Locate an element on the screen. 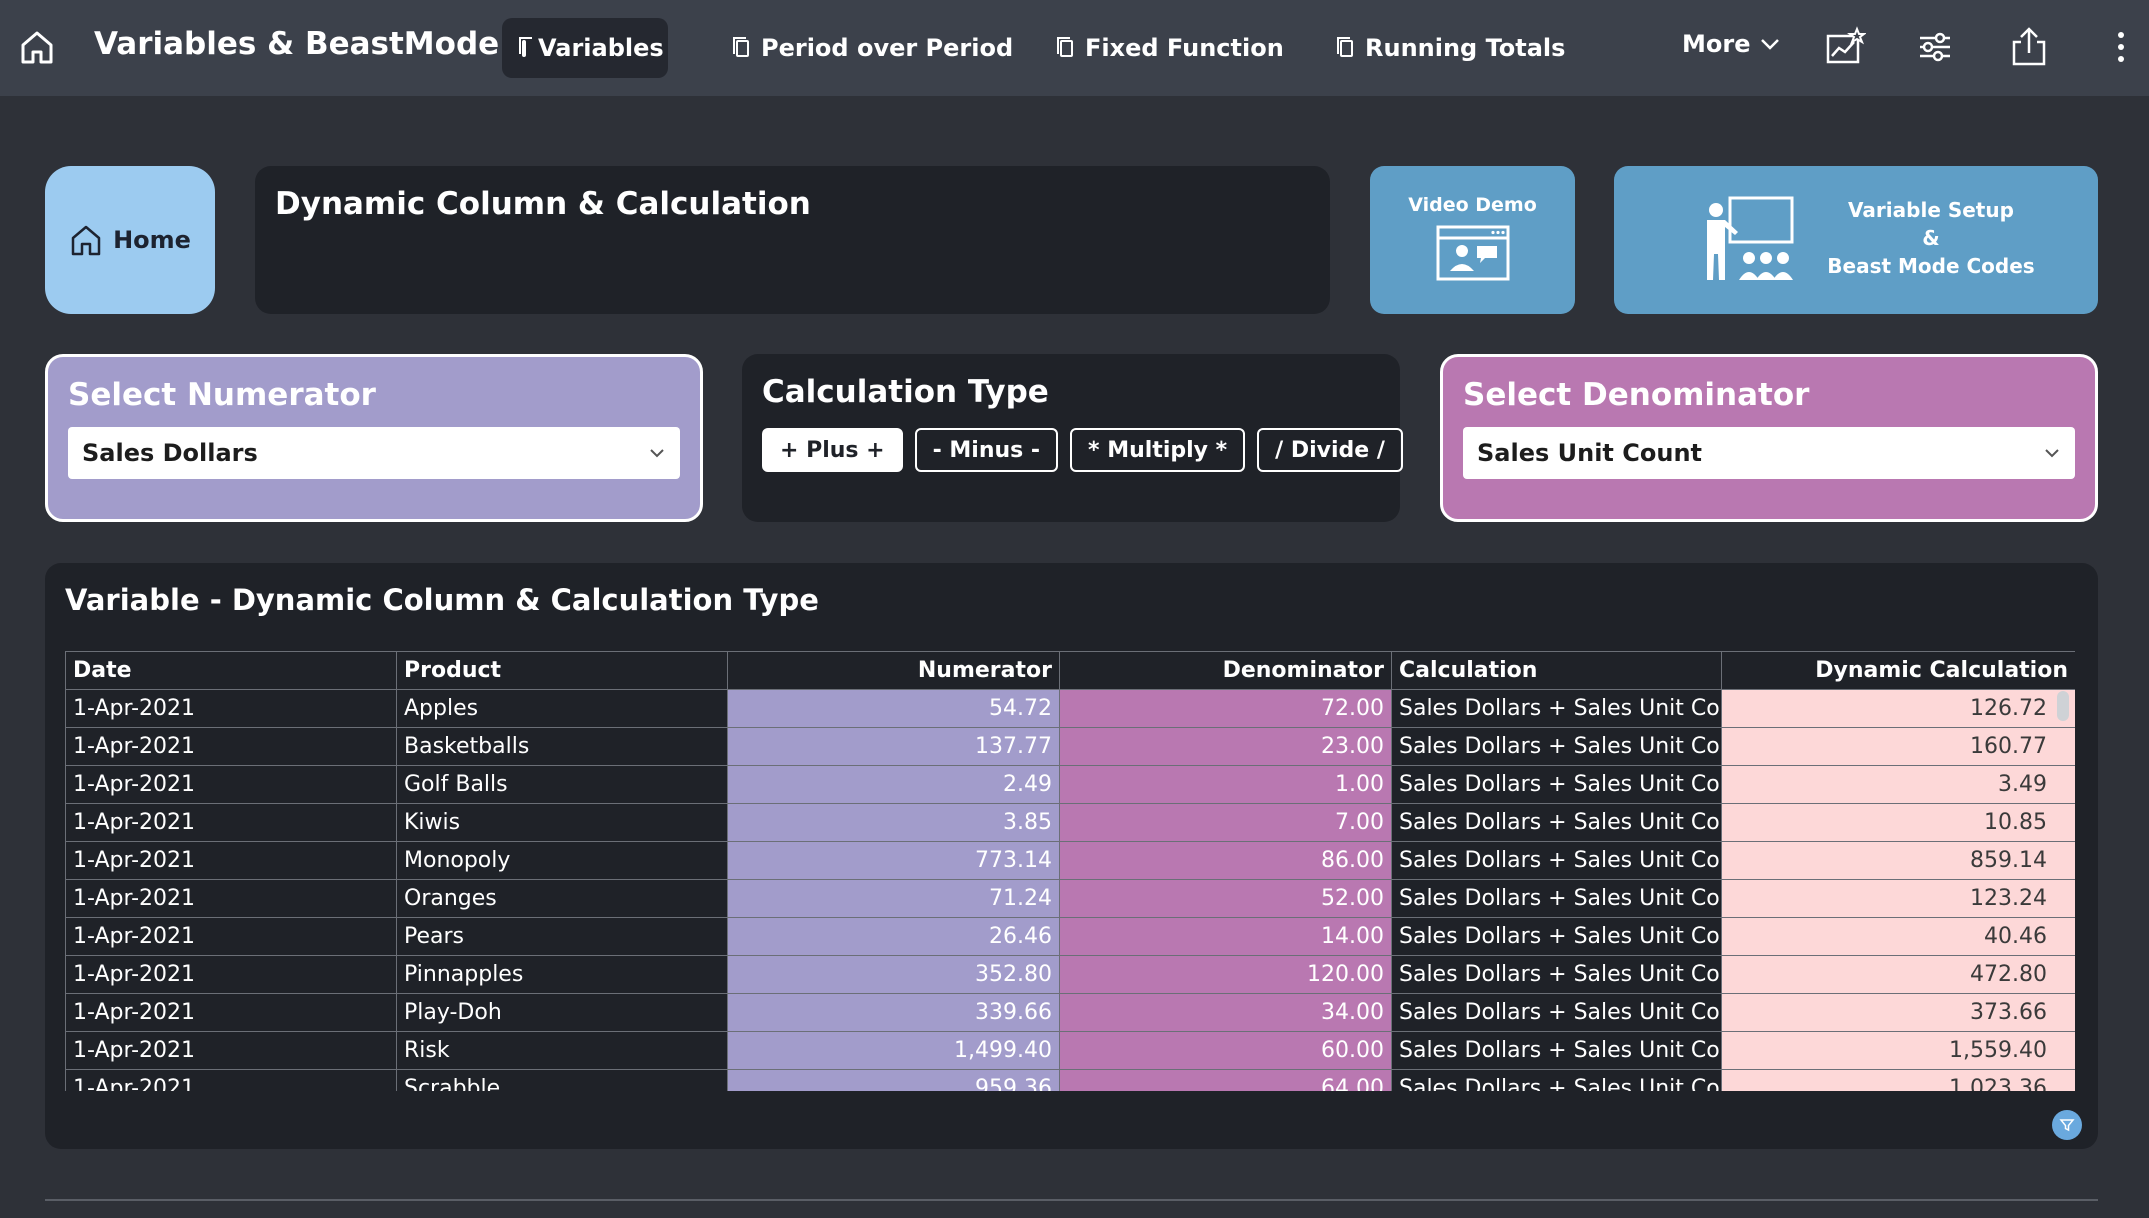  table-scrollbar is located at coordinates (2063, 706).